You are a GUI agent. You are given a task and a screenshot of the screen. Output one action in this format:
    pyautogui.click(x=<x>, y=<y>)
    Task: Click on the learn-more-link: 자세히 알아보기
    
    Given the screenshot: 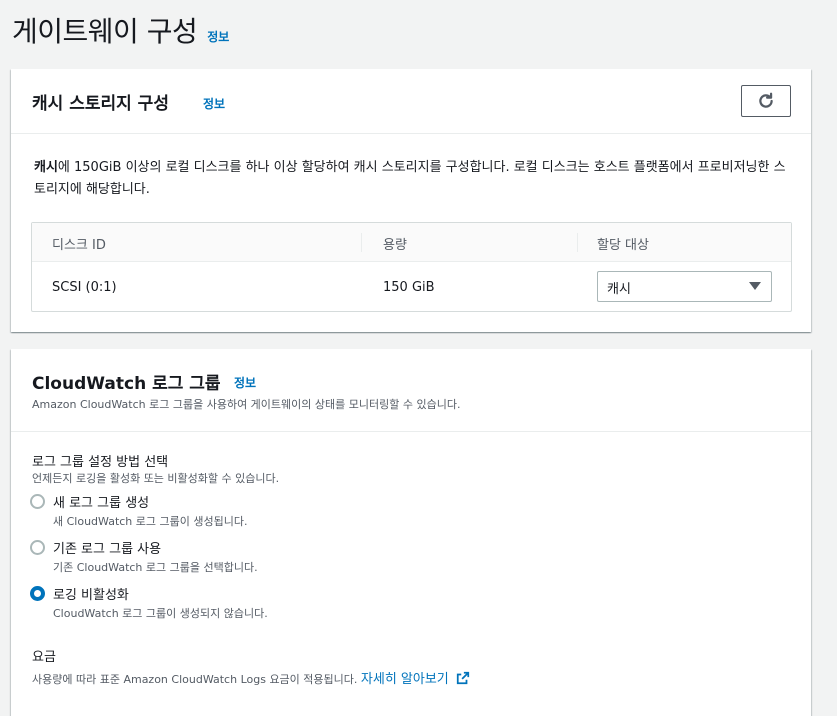 What is the action you would take?
    pyautogui.click(x=415, y=679)
    